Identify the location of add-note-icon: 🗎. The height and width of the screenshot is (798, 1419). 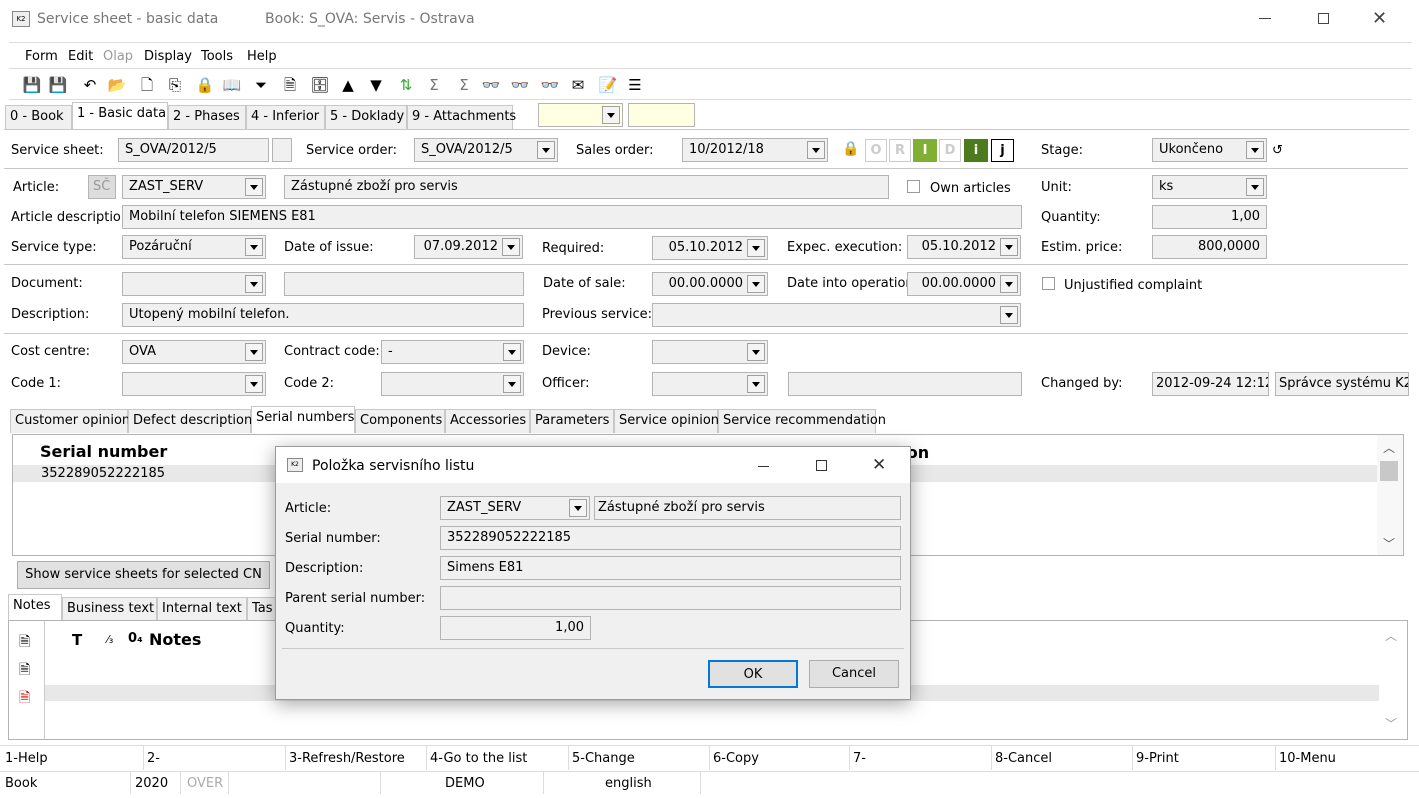
(27, 640).